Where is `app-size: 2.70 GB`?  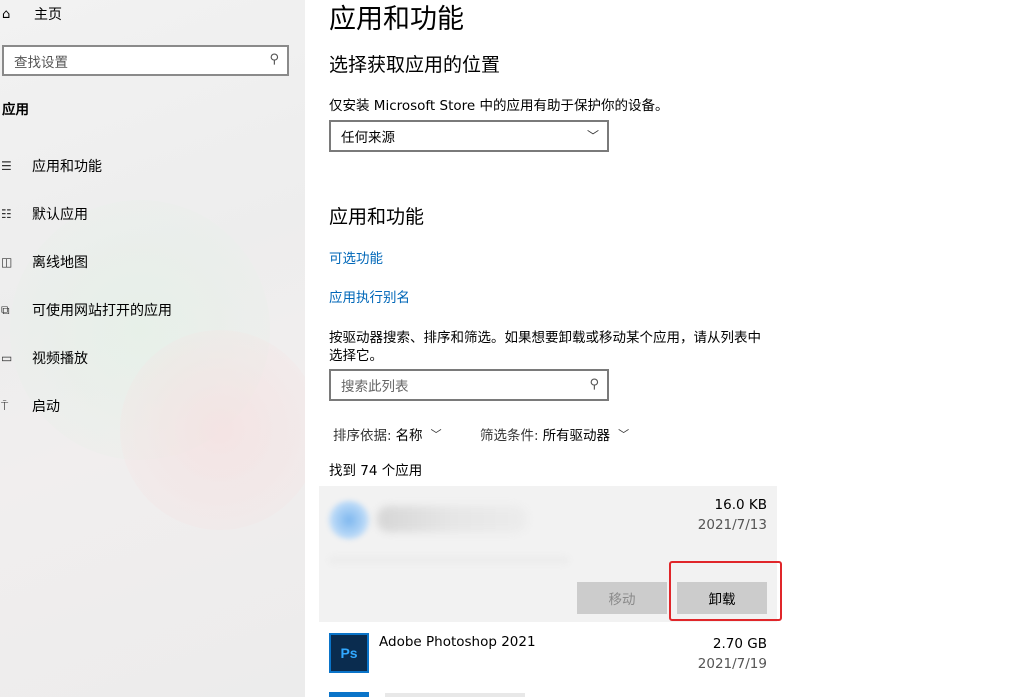 app-size: 2.70 GB is located at coordinates (739, 644).